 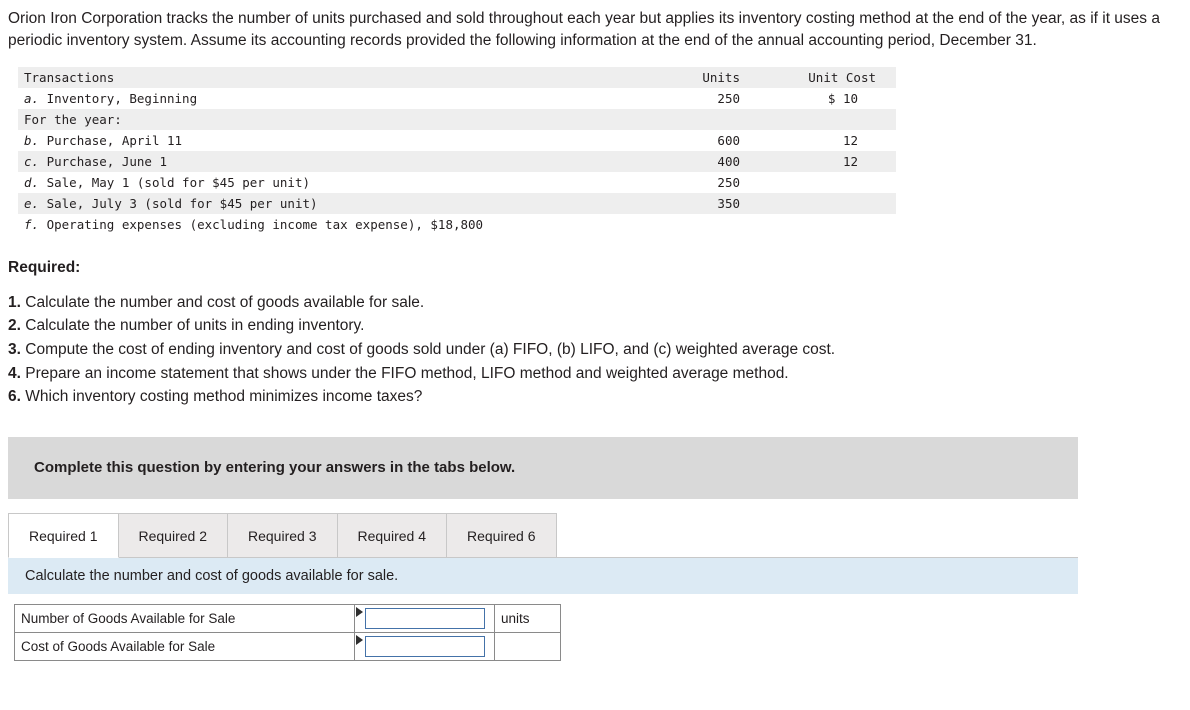 What do you see at coordinates (711, 77) in the screenshot?
I see `header-units: Units` at bounding box center [711, 77].